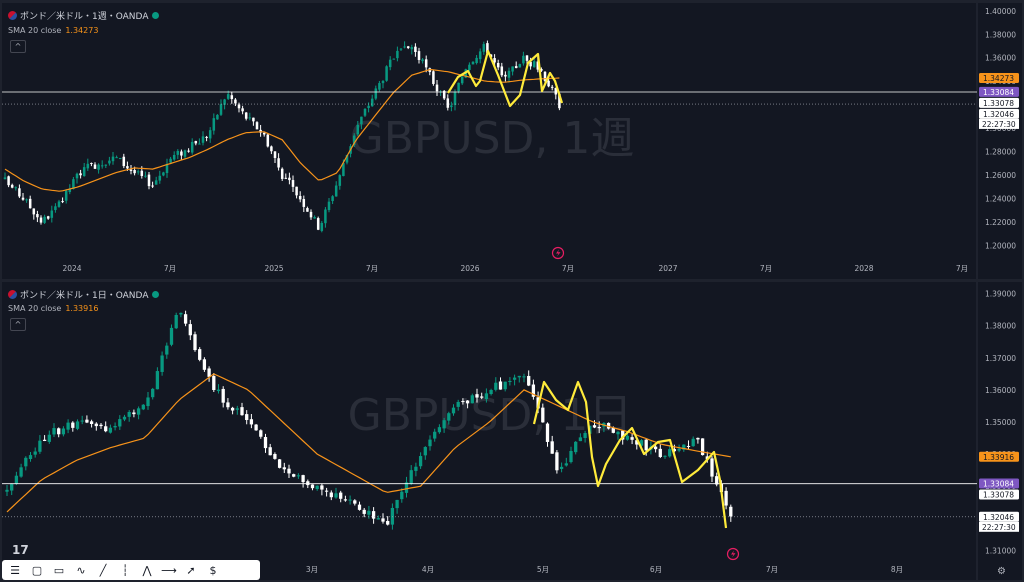 The height and width of the screenshot is (582, 1024). I want to click on sma-legend: SMA 20 close 1.33916, so click(53, 308).